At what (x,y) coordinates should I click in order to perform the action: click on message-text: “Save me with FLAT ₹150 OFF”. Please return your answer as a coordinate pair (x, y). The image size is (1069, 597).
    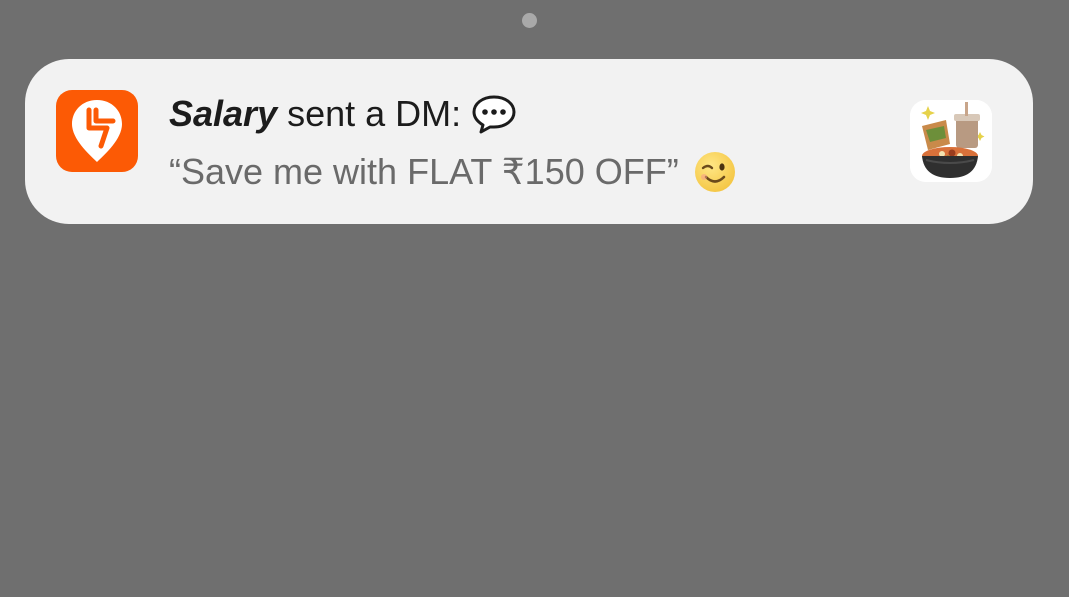
    Looking at the image, I should click on (424, 171).